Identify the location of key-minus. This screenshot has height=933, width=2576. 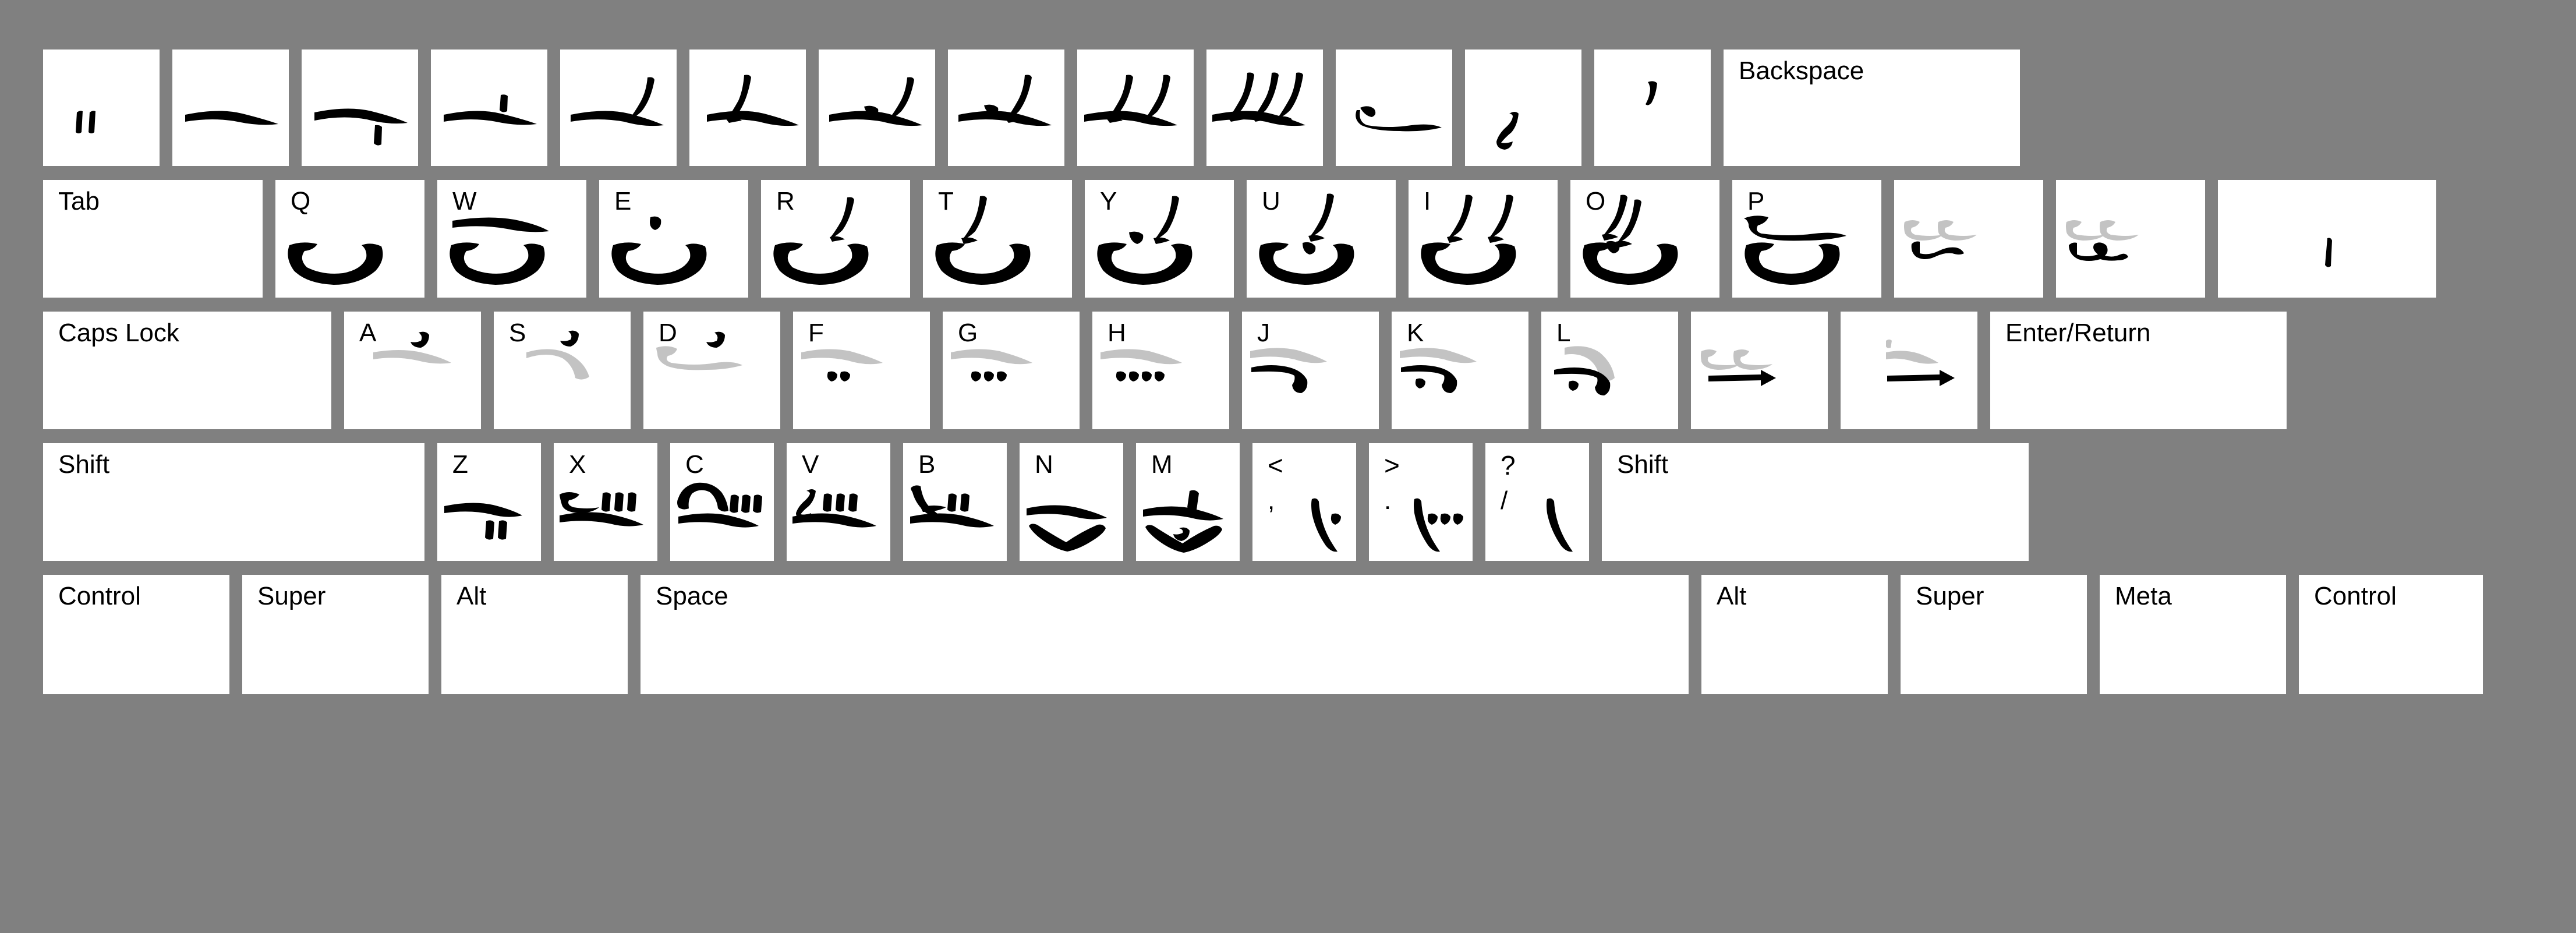
(1523, 108).